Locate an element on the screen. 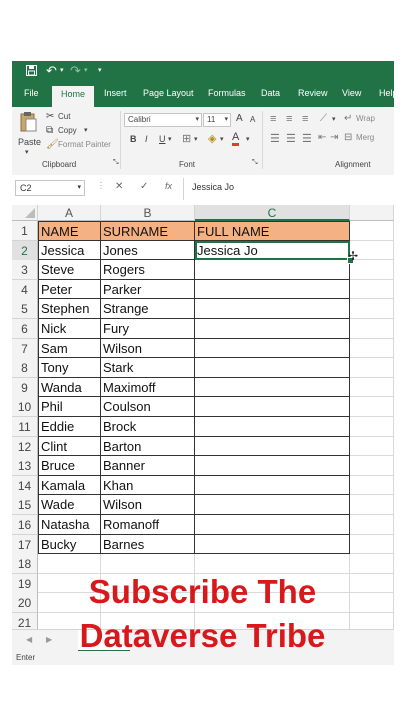 The width and height of the screenshot is (405, 720). top-align-icon: ≡ is located at coordinates (273, 119).